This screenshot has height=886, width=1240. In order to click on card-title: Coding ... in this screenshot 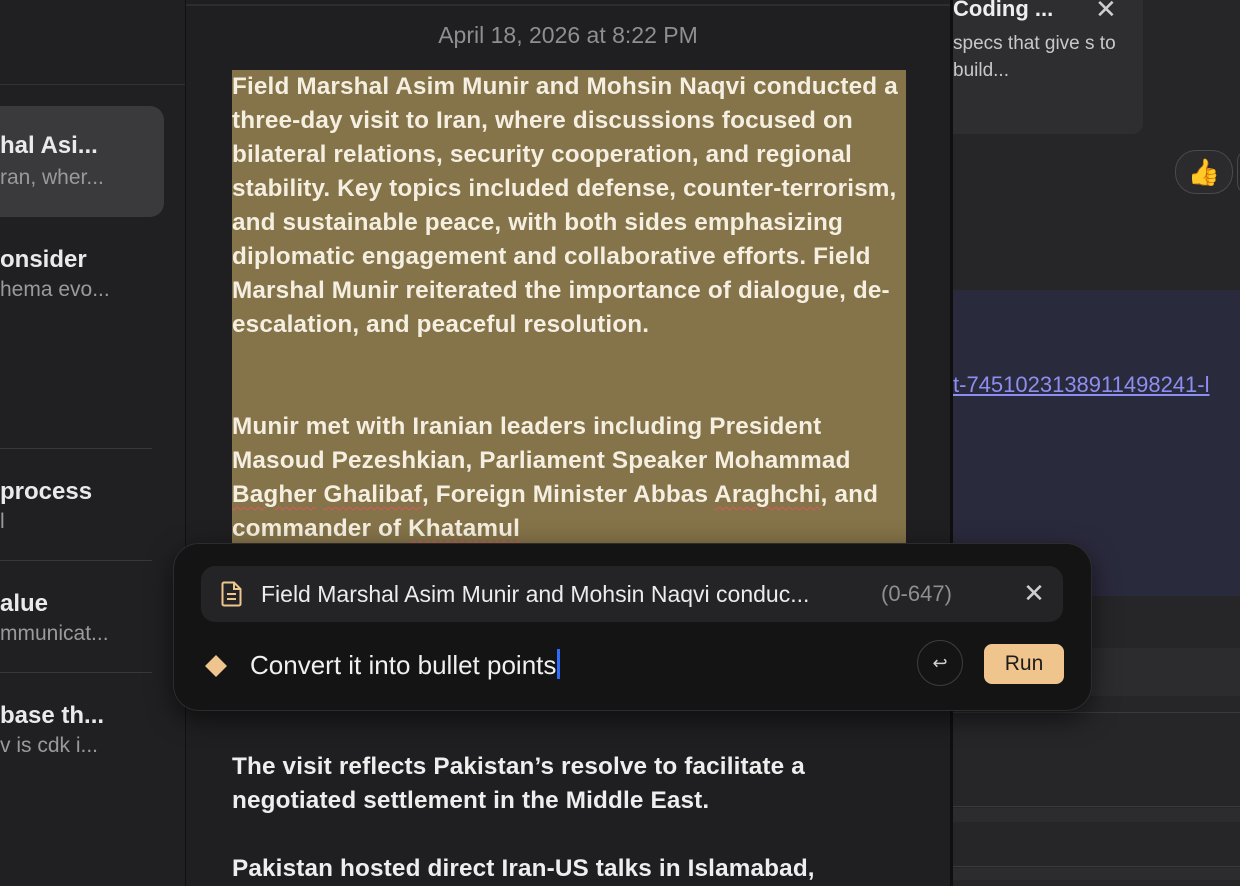, I will do `click(1003, 10)`.